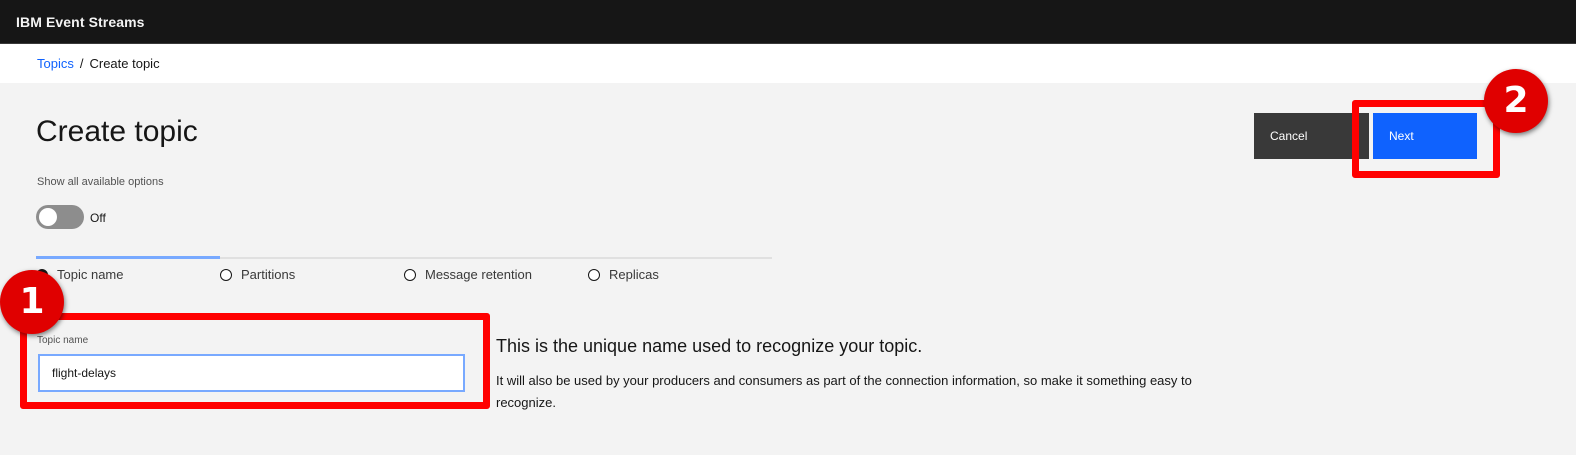 Image resolution: width=1576 pixels, height=455 pixels. I want to click on toggle-state-text: Off, so click(98, 218).